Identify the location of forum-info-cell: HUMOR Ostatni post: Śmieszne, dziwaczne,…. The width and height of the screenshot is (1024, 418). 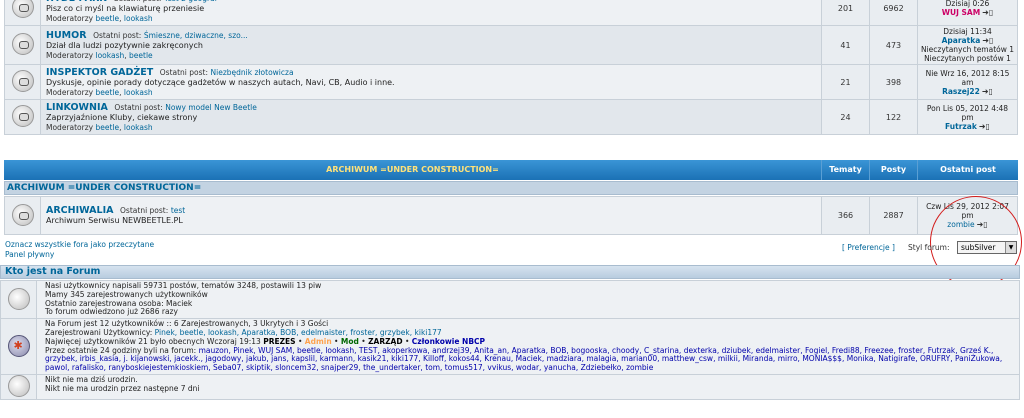
(431, 45).